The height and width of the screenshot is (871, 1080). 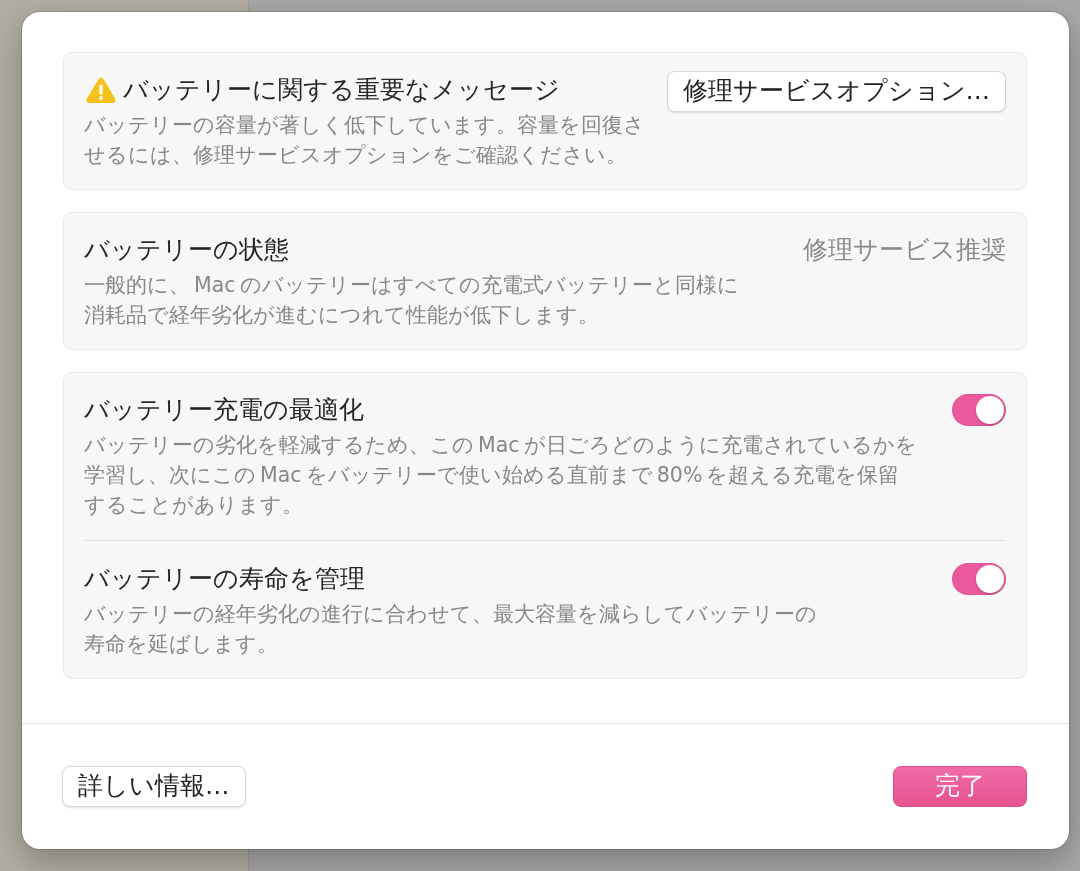 I want to click on setting-title: バッテリー充電の最適化, so click(x=224, y=410).